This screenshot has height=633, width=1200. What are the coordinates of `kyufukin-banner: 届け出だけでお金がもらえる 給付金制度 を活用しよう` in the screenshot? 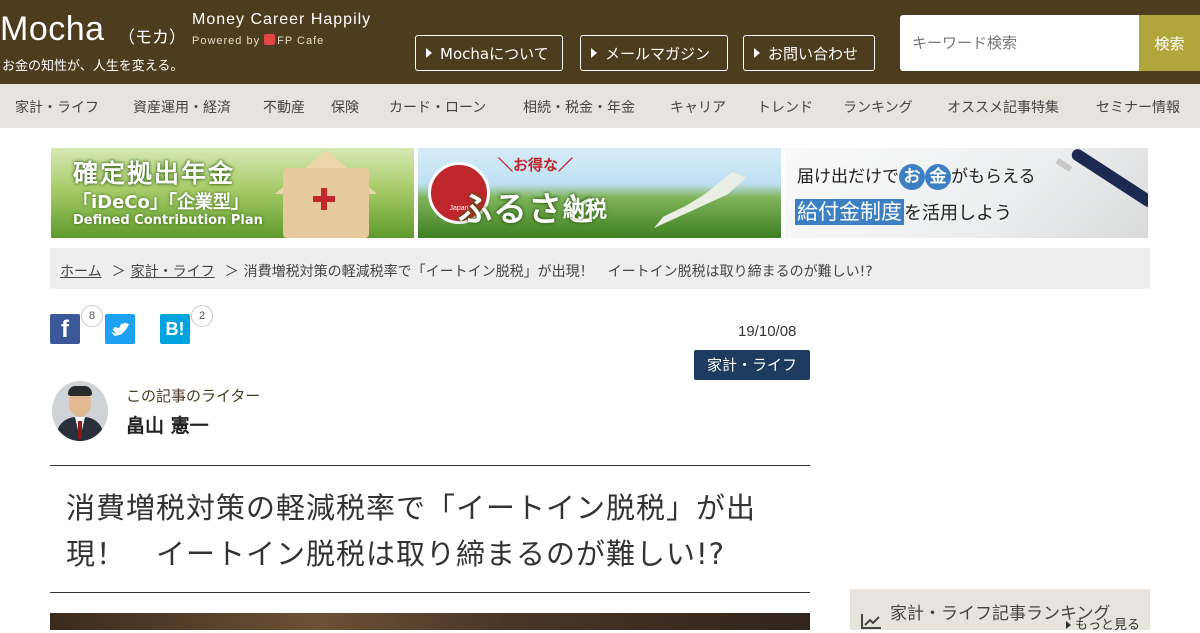 It's located at (966, 193).